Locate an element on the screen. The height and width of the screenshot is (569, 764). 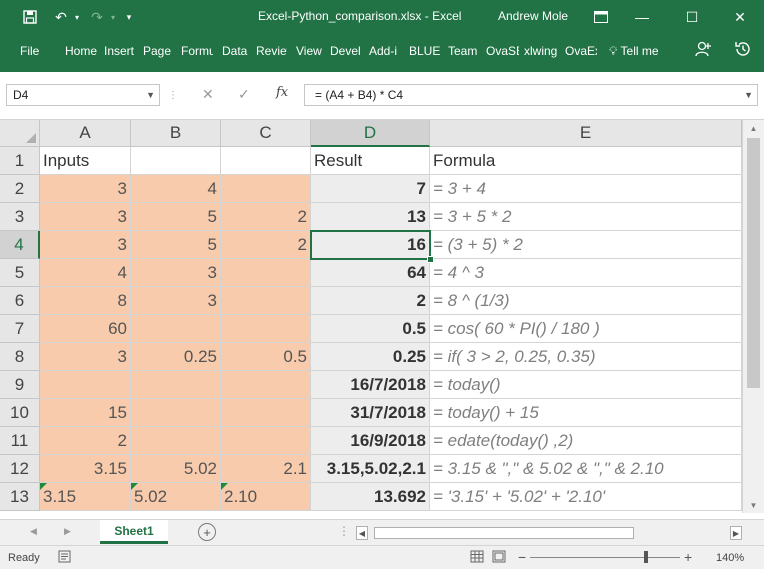
cell-a11: 2 is located at coordinates (85, 441).